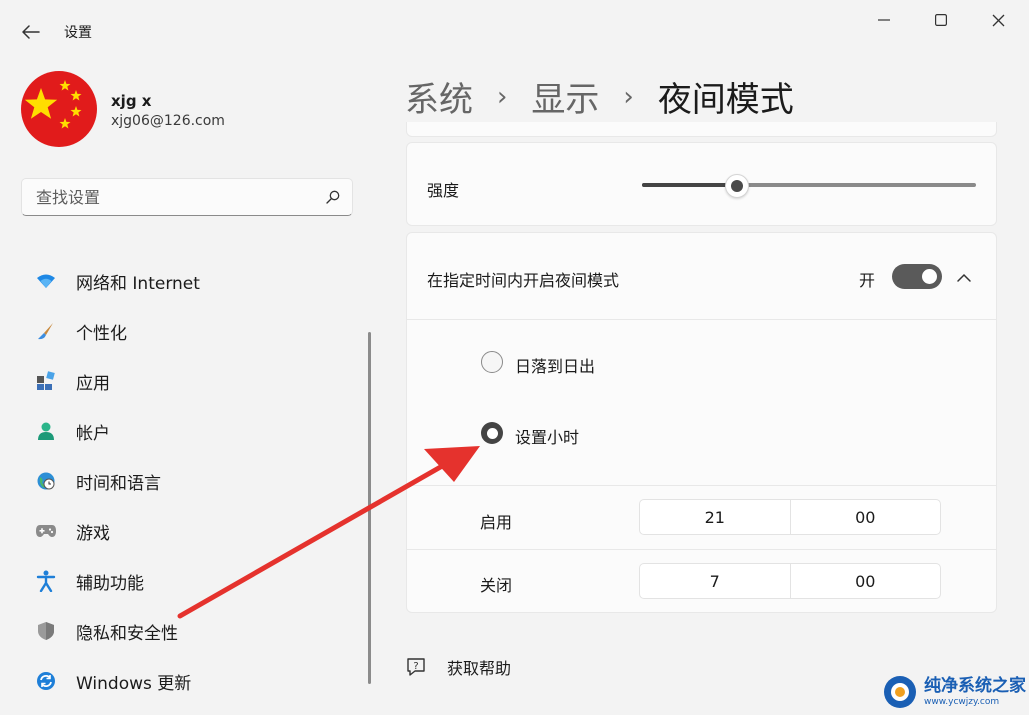 The width and height of the screenshot is (1029, 715). Describe the element at coordinates (701, 129) in the screenshot. I see `previous-card-edge` at that location.